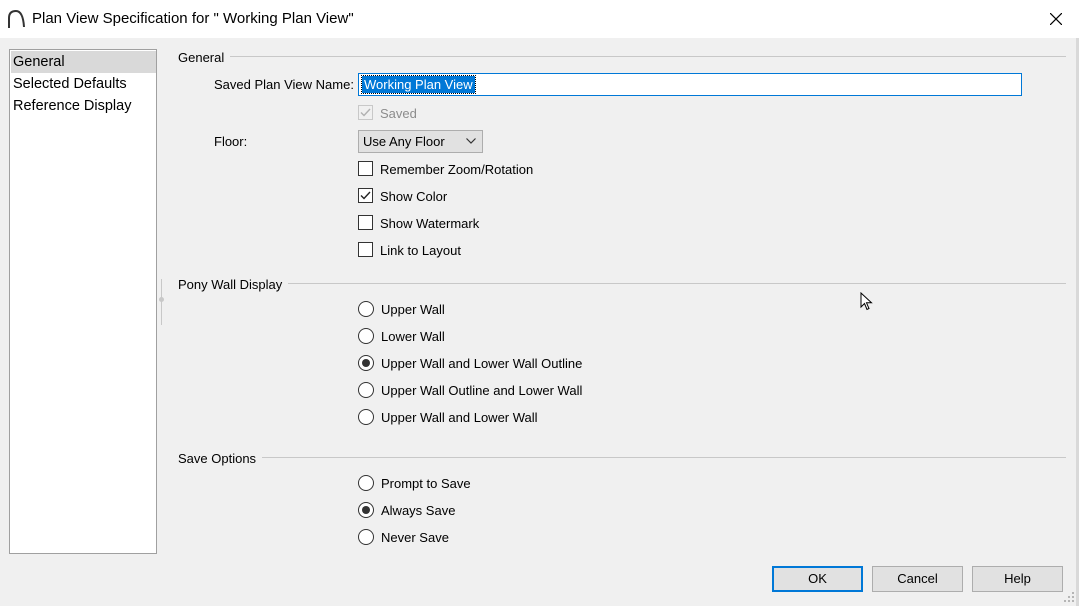  I want to click on ok-button: OK, so click(817, 579).